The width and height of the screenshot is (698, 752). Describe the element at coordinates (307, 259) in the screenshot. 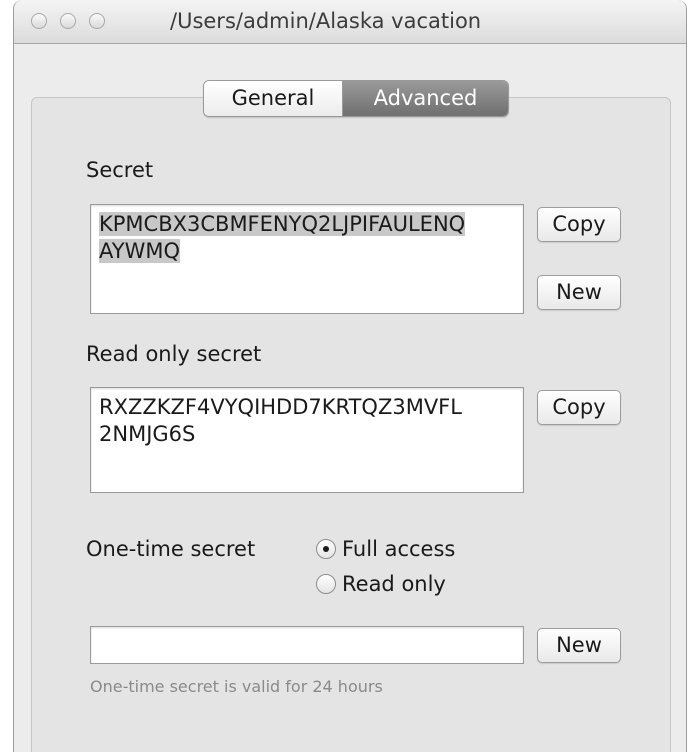

I see `secret-textarea: KPMCBX3CBMFENYQ2LJPIFAULENQ AYWMQ` at that location.